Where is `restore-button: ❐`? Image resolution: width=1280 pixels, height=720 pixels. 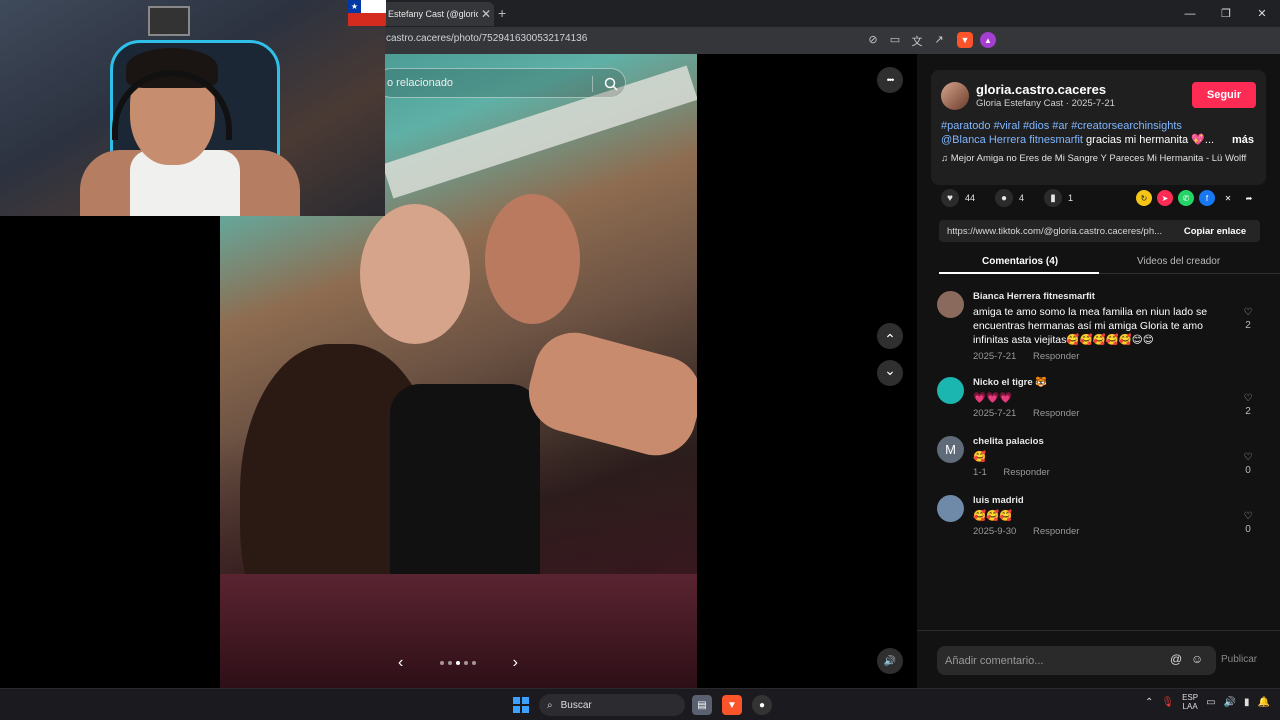
restore-button: ❐ is located at coordinates (1226, 13).